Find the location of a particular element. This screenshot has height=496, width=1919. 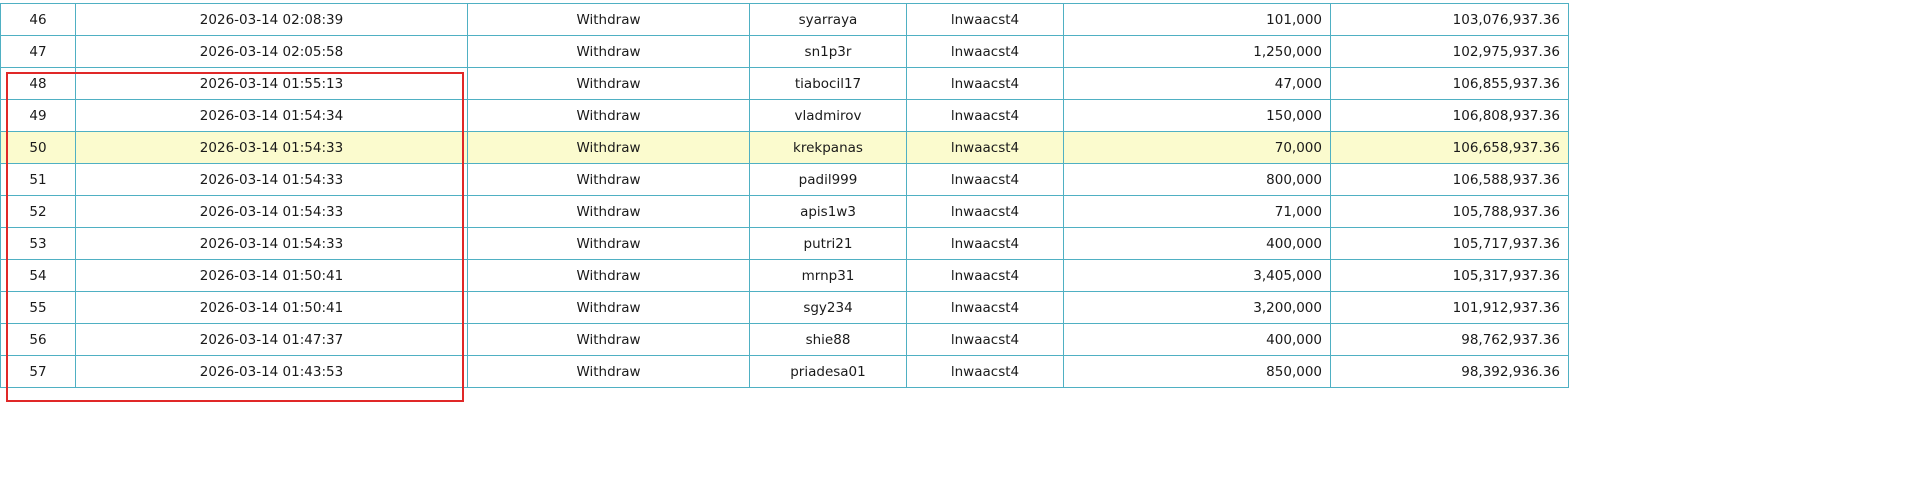

row-number-cell: 56 is located at coordinates (38, 339).